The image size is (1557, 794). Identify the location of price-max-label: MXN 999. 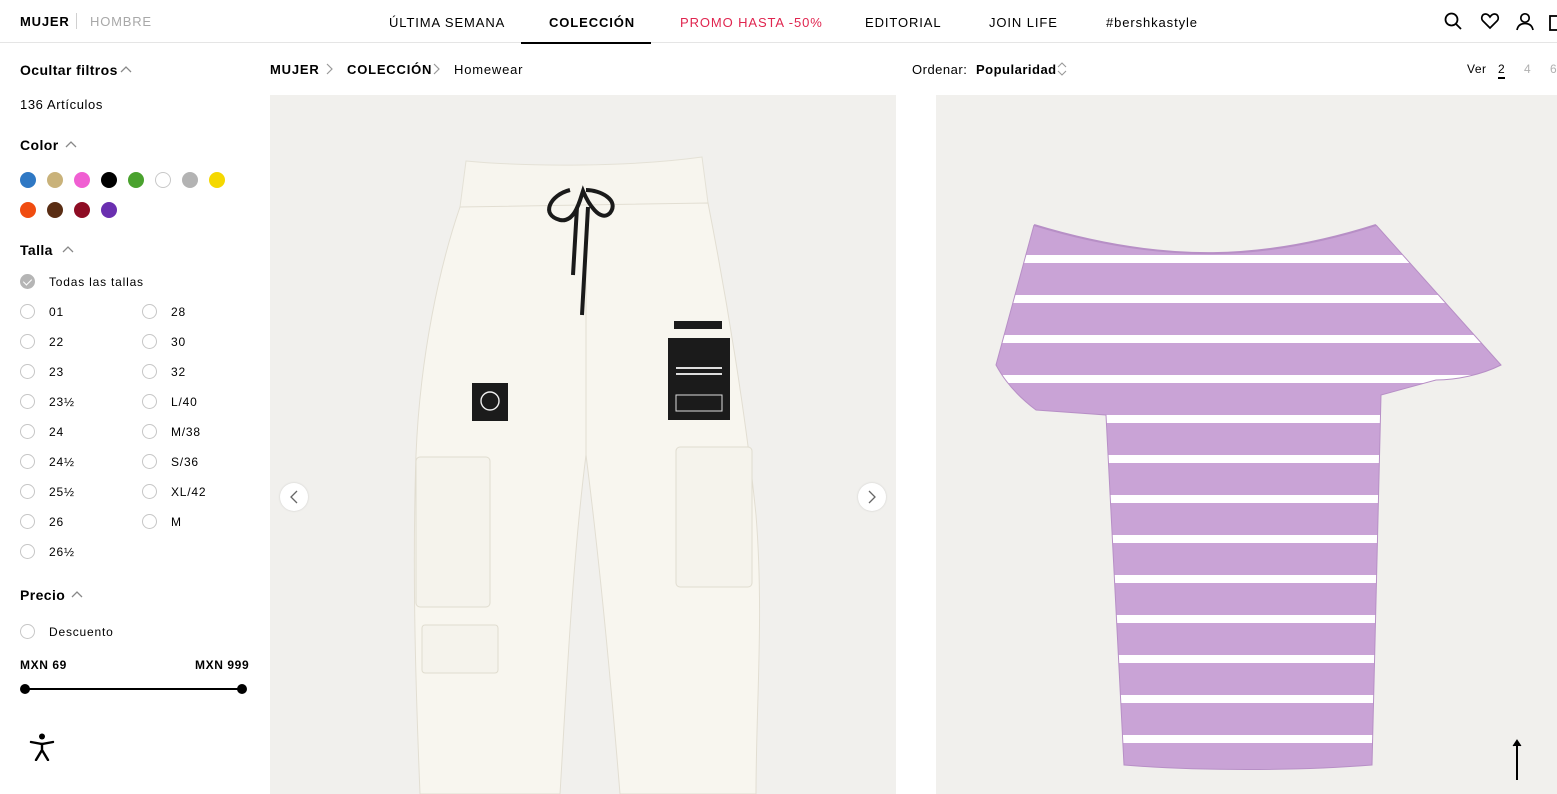
(222, 665).